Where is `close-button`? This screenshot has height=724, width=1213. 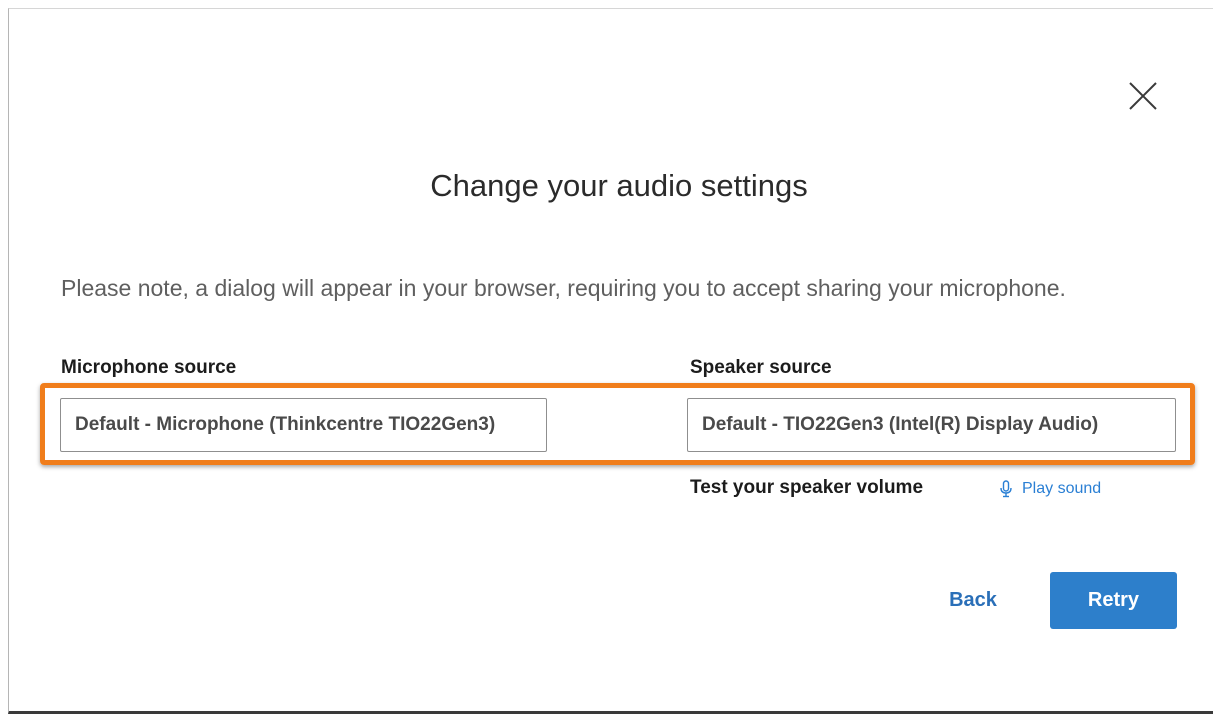
close-button is located at coordinates (1143, 96).